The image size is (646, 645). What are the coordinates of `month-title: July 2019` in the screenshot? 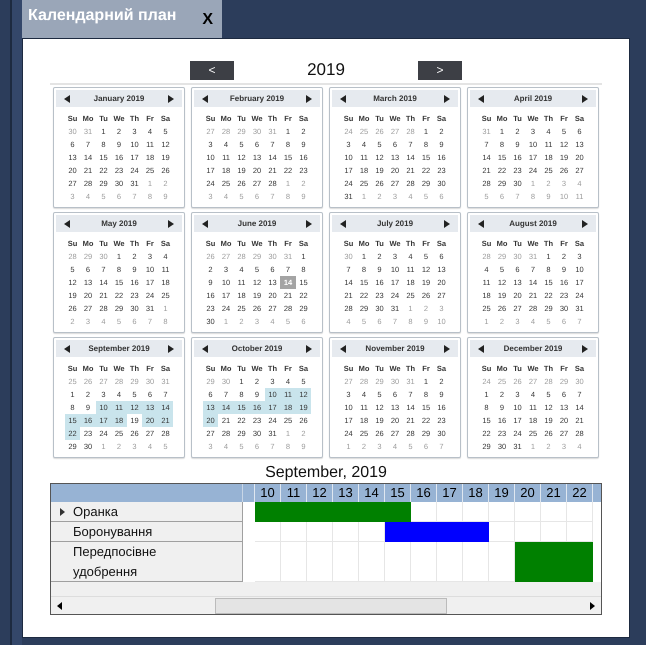 It's located at (395, 224).